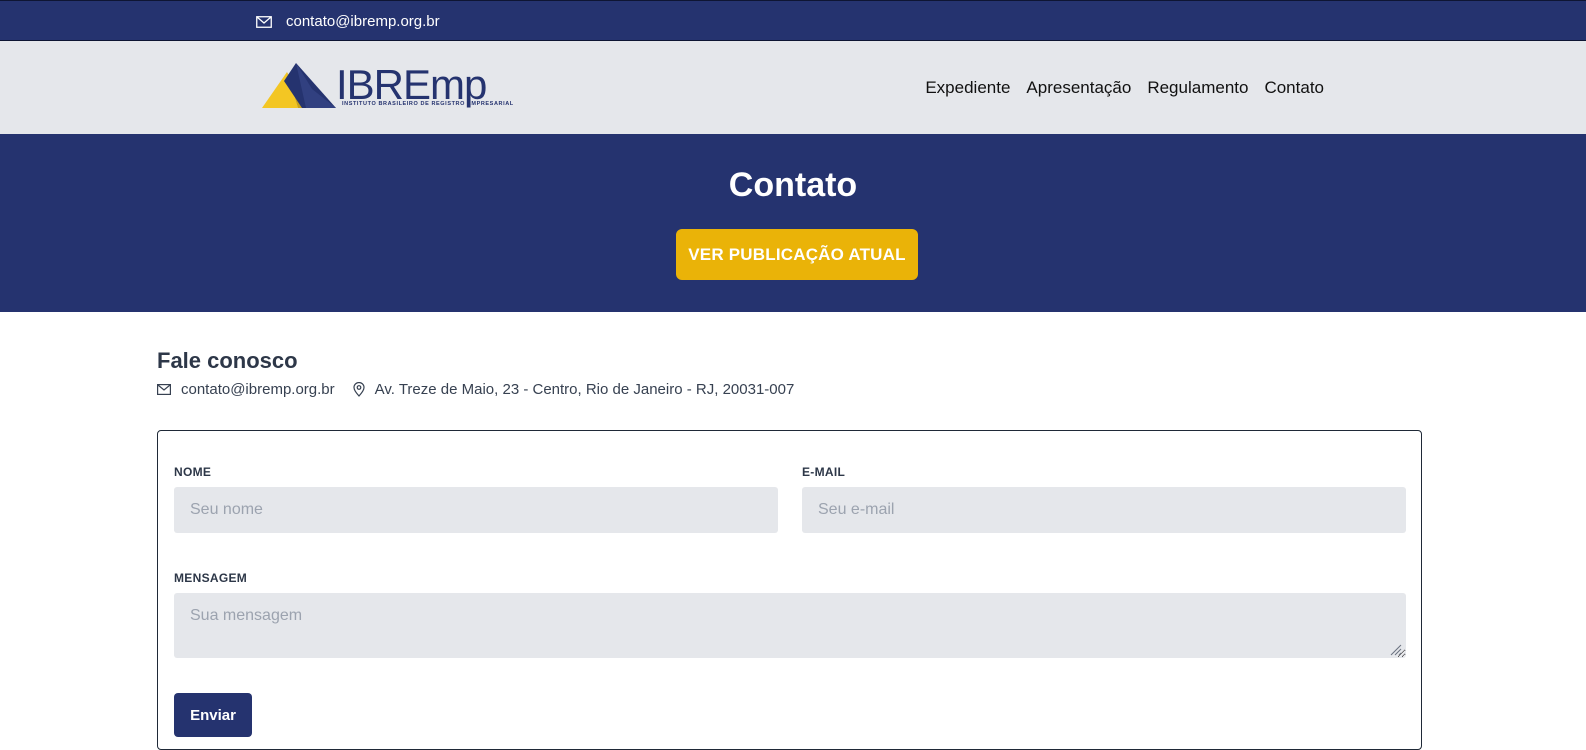 This screenshot has height=750, width=1586. What do you see at coordinates (1395, 649) in the screenshot?
I see `resize-handle-icon` at bounding box center [1395, 649].